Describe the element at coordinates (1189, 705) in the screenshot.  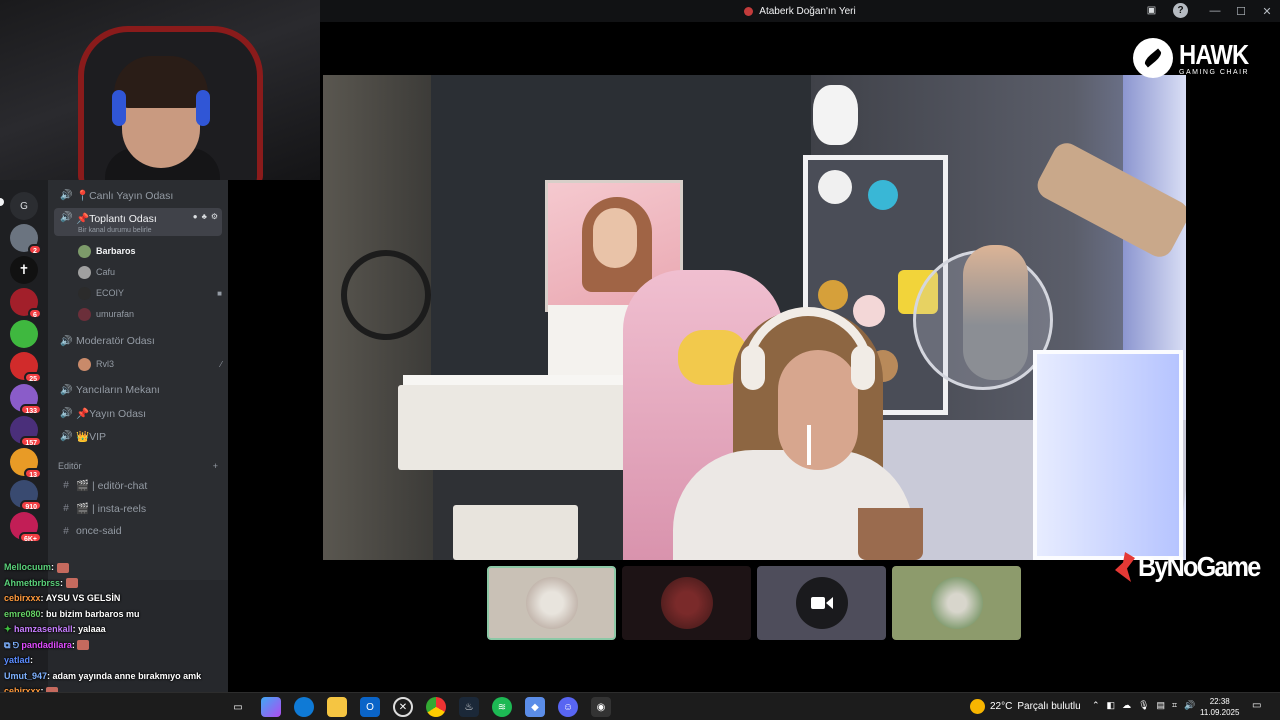
I see `volume-icon: 🔊` at that location.